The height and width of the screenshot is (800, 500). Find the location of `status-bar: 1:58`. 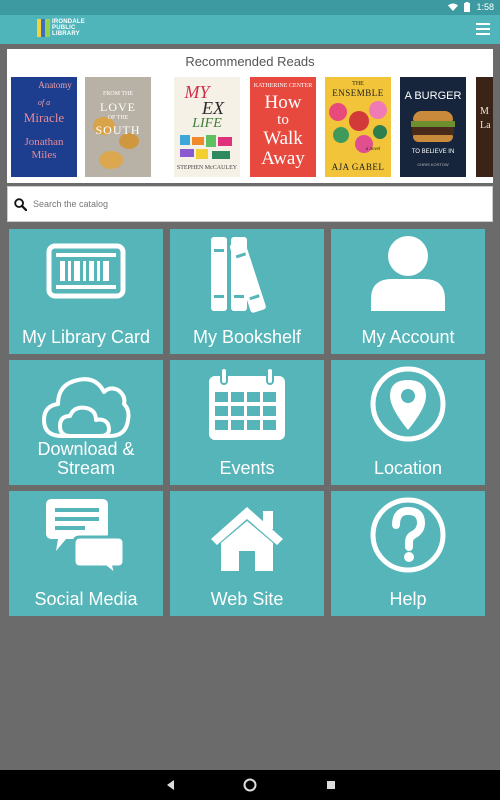

status-bar: 1:58 is located at coordinates (250, 7).